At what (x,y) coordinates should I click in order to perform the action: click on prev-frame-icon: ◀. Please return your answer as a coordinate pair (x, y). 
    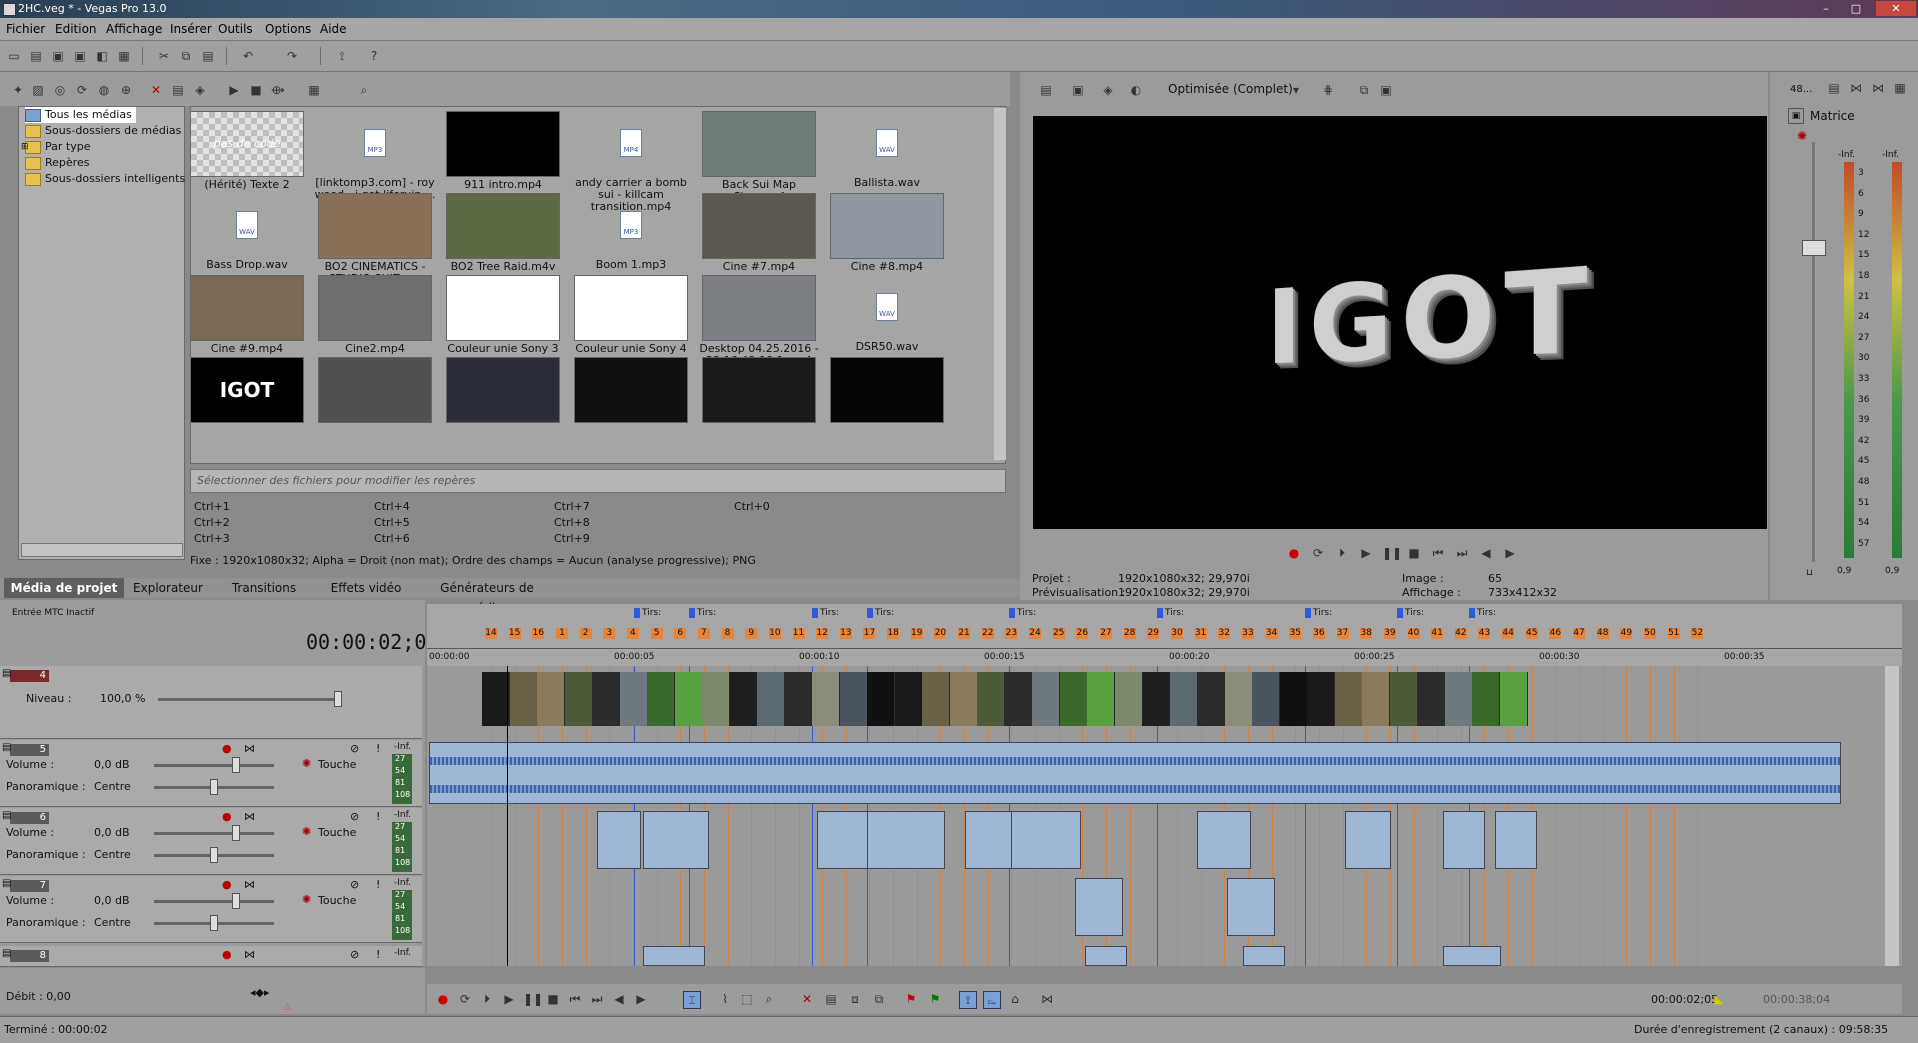
    Looking at the image, I should click on (619, 999).